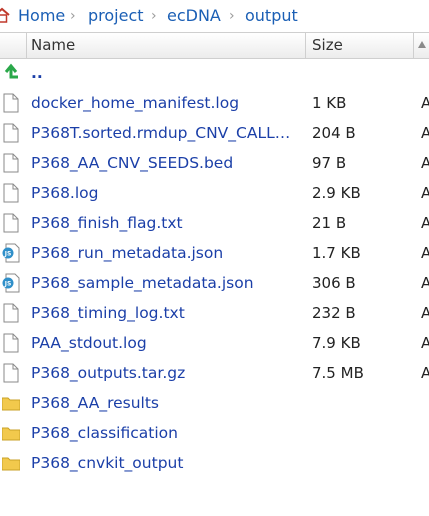 The height and width of the screenshot is (516, 429). I want to click on file-size: 204 B, so click(334, 133).